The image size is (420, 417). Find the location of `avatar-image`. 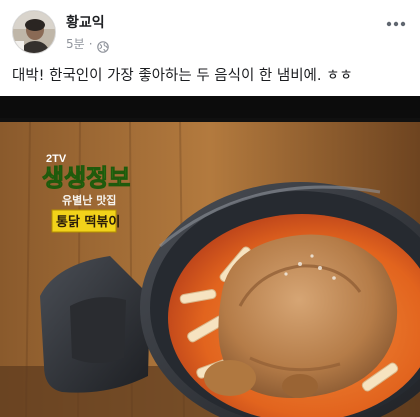

avatar-image is located at coordinates (34, 32).